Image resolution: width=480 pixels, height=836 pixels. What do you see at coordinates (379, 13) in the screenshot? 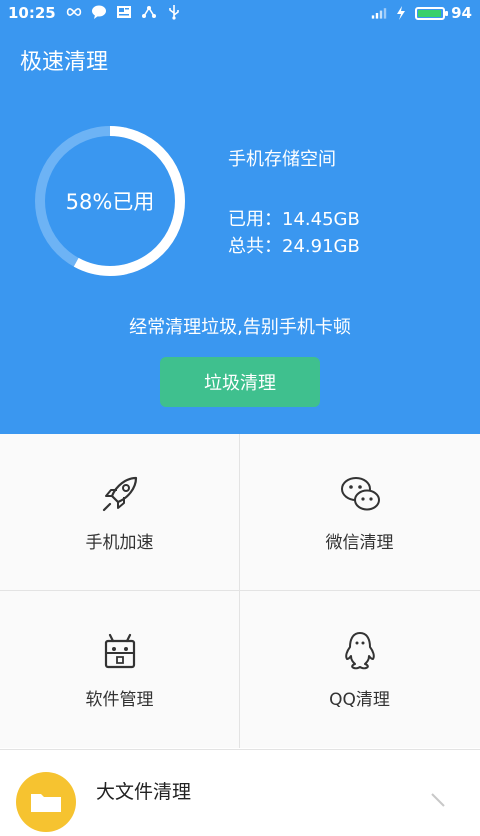
I see `signal-icon` at bounding box center [379, 13].